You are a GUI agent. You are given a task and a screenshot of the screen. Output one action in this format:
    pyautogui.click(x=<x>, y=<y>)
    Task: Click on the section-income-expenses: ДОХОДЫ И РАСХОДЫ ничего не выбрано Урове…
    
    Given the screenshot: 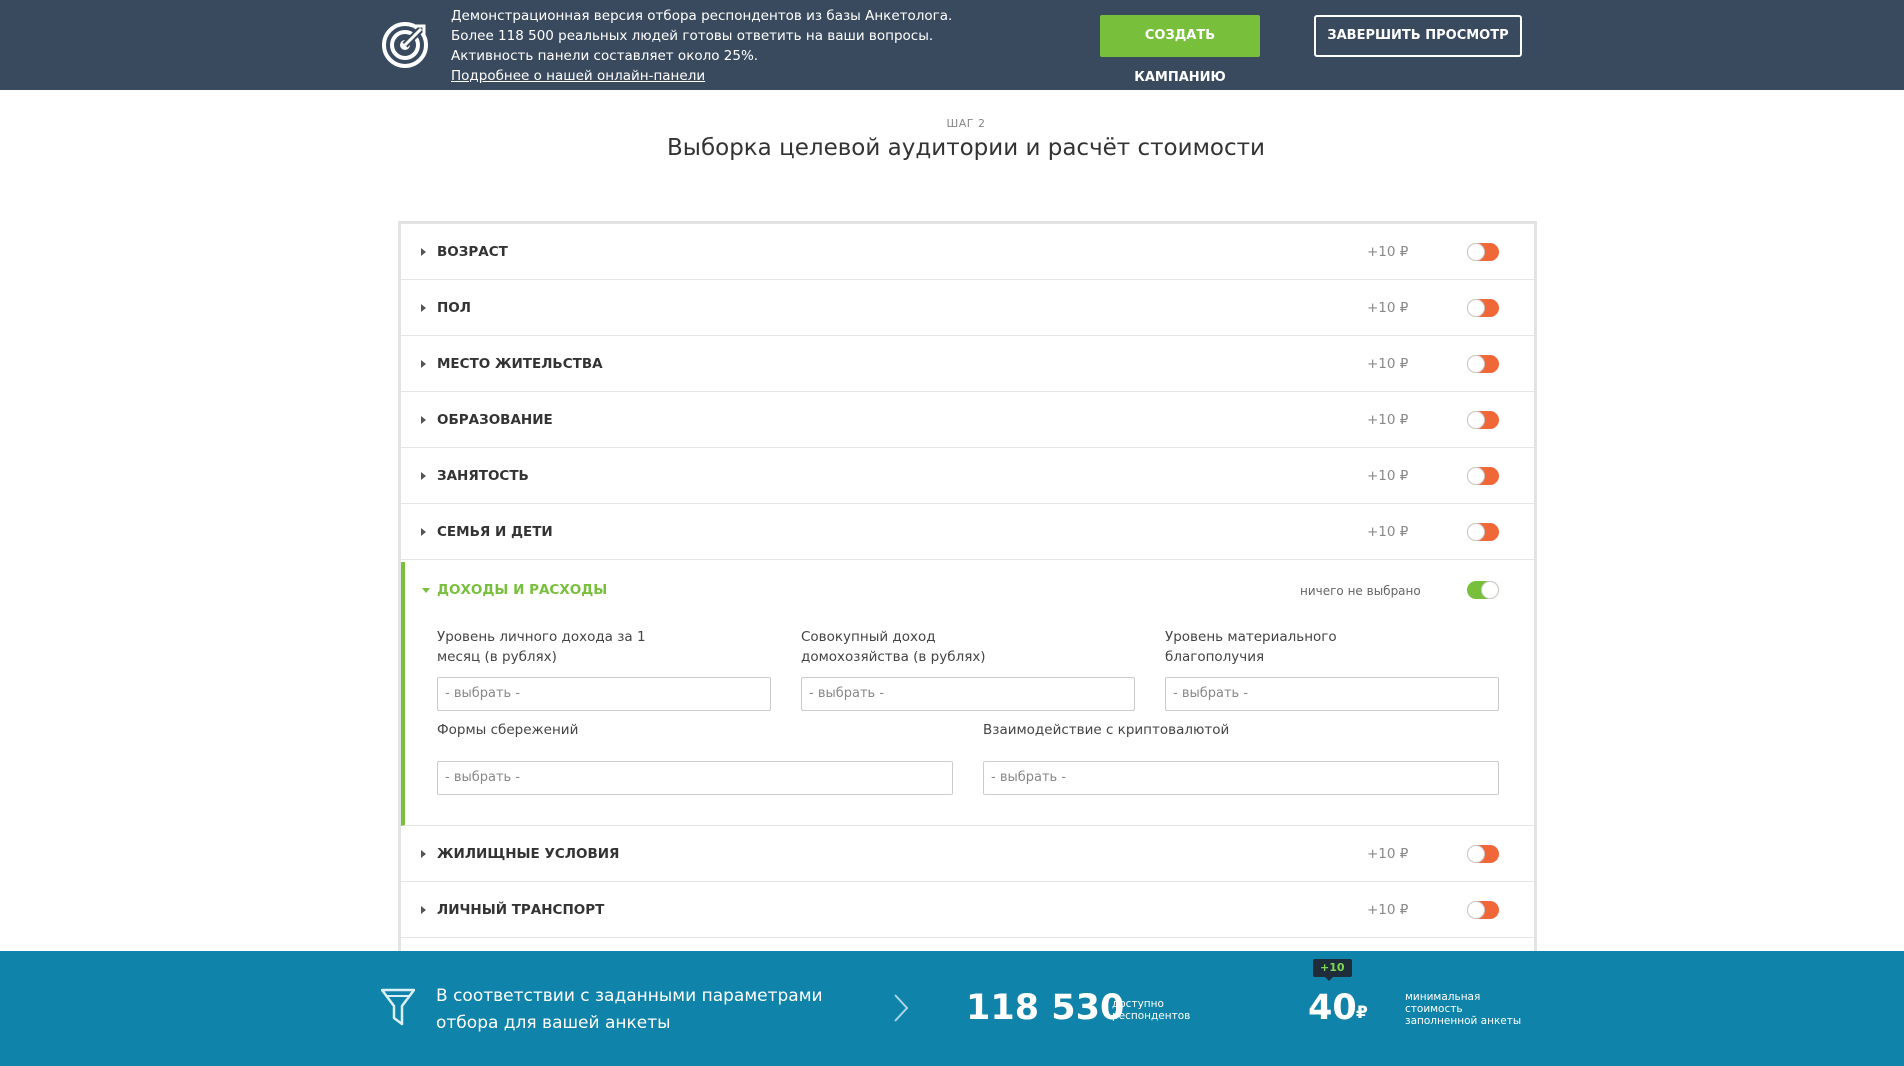 What is the action you would take?
    pyautogui.click(x=967, y=694)
    